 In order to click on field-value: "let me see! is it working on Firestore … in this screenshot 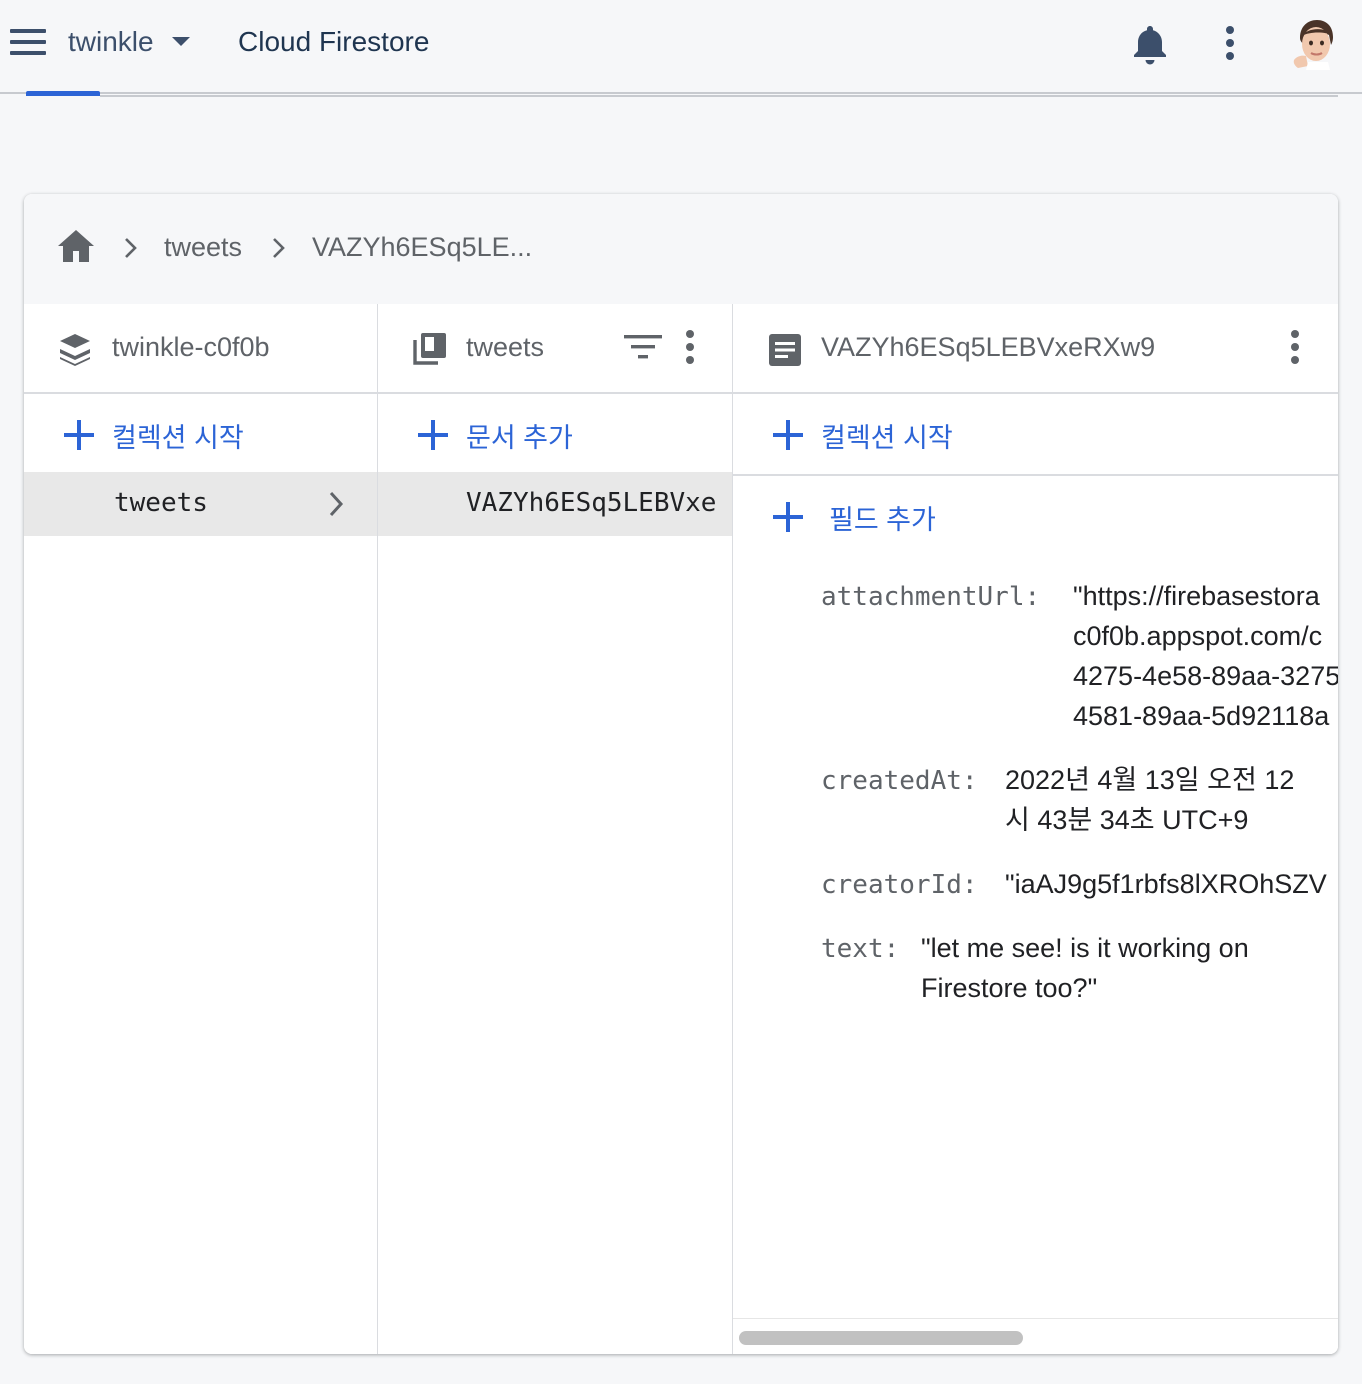, I will do `click(1085, 968)`.